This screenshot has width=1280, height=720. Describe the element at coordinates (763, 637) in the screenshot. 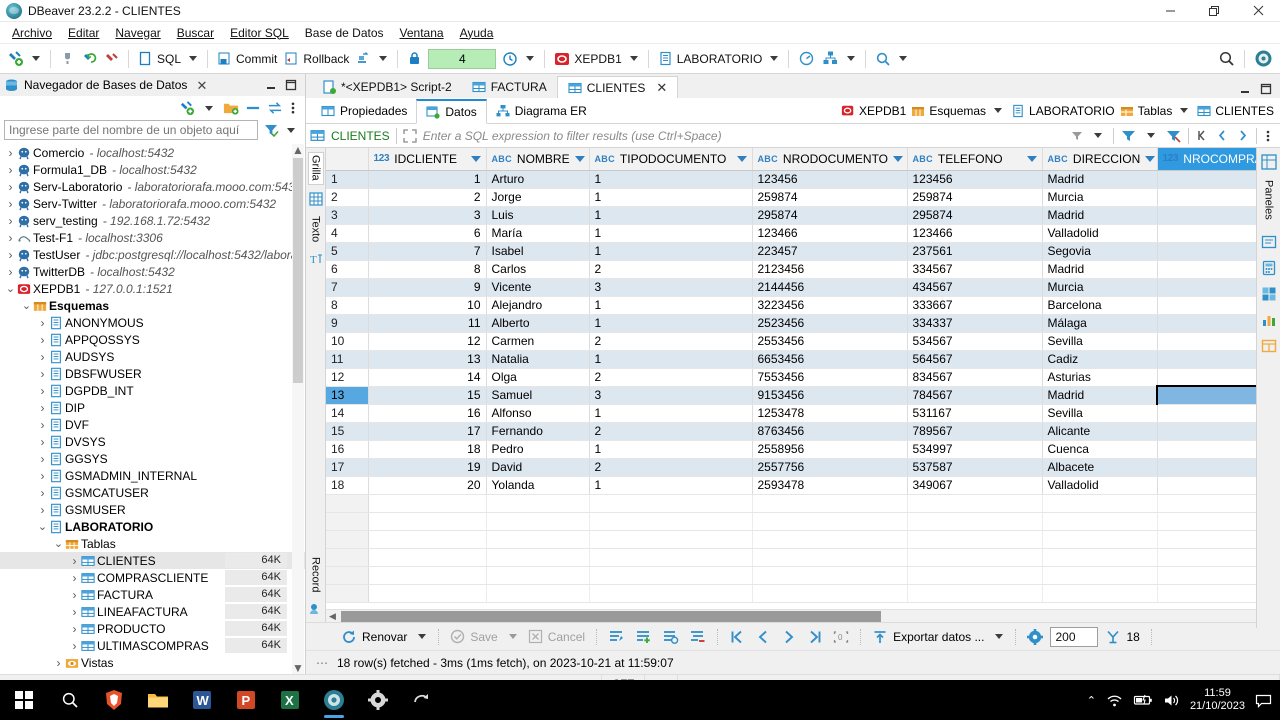

I see `prev-page-button` at that location.